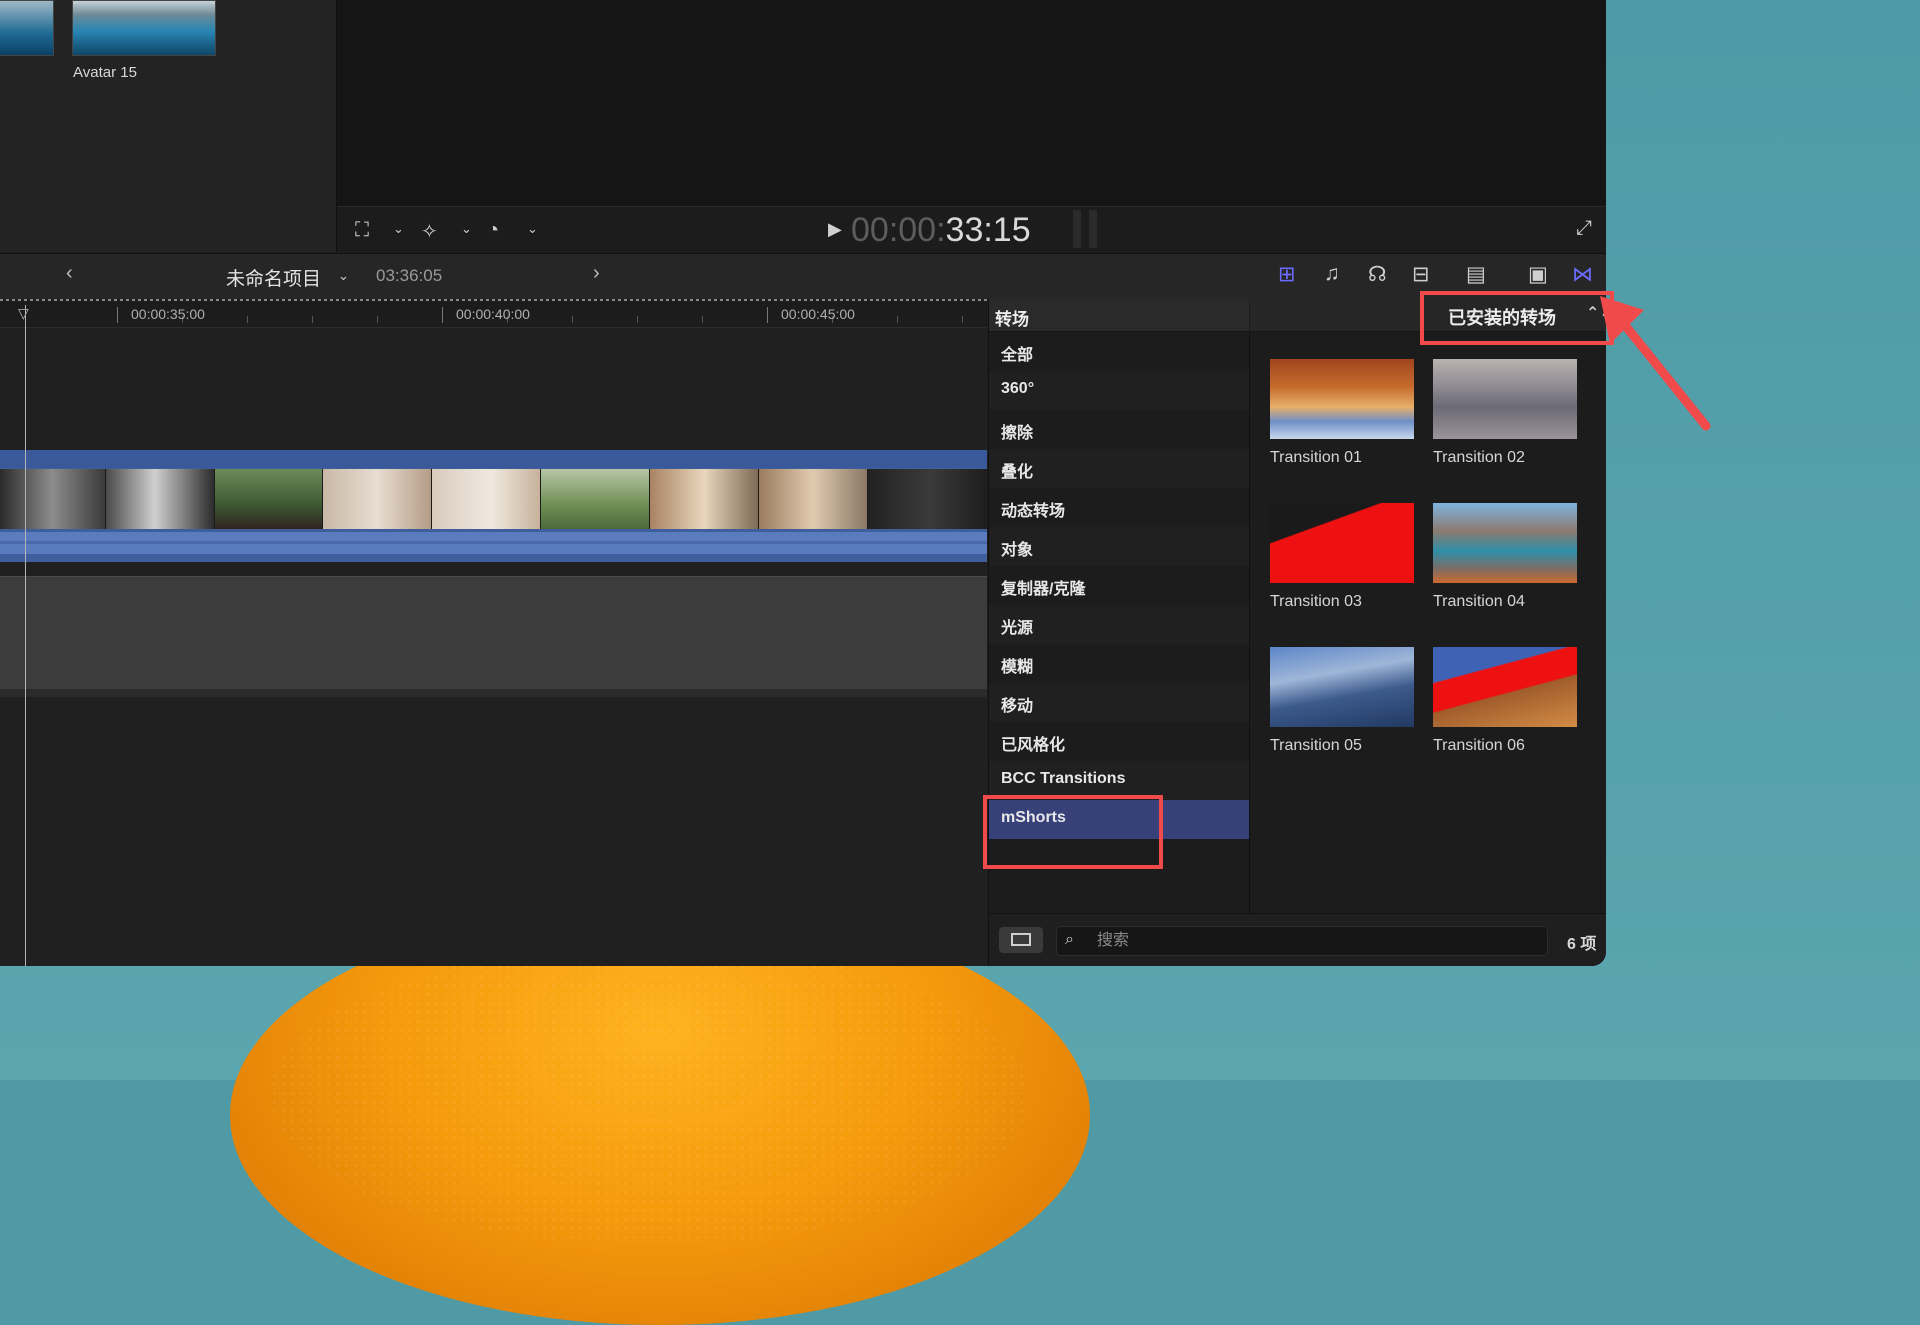 The image size is (1920, 1325). I want to click on viewer, so click(971, 103).